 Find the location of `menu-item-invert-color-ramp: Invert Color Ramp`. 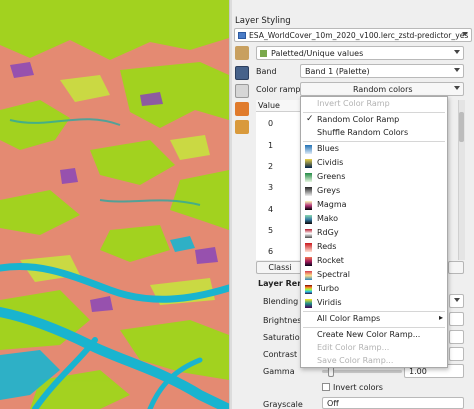

menu-item-invert-color-ramp: Invert Color Ramp is located at coordinates (374, 104).